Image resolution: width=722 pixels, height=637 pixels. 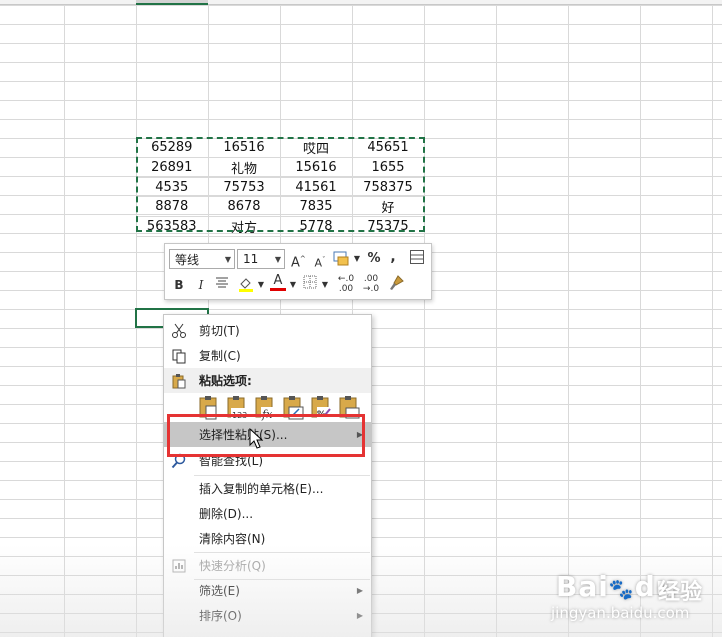 I want to click on borders-icon, so click(x=311, y=285).